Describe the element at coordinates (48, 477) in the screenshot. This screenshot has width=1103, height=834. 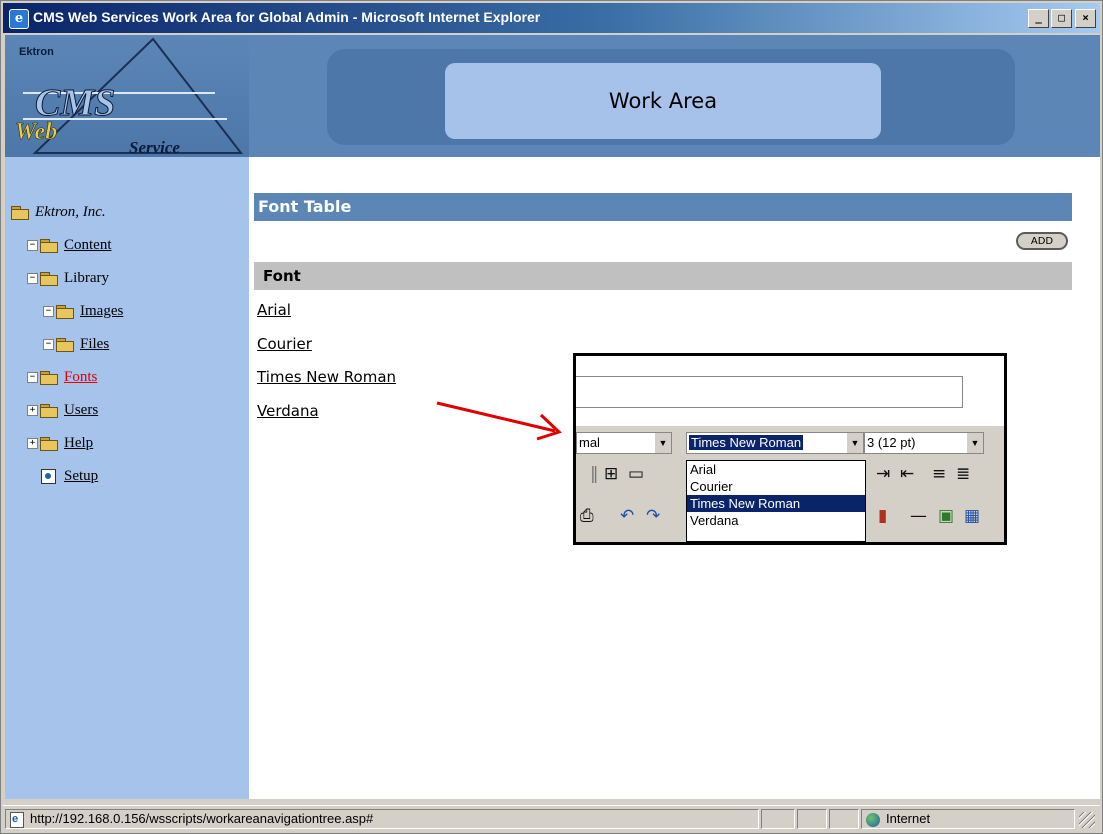
I see `setup-page-icon` at that location.